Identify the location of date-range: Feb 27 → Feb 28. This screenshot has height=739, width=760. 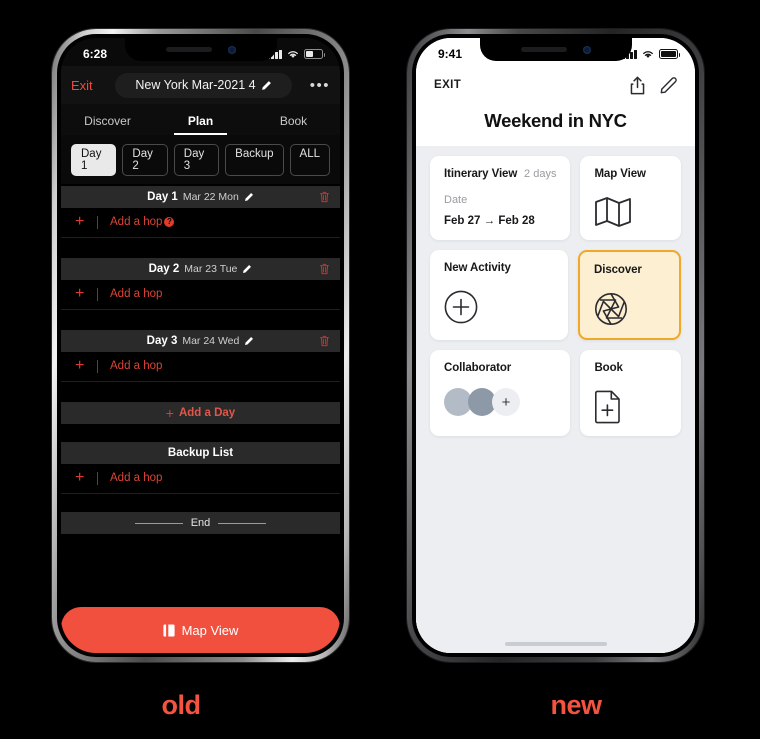
(489, 221).